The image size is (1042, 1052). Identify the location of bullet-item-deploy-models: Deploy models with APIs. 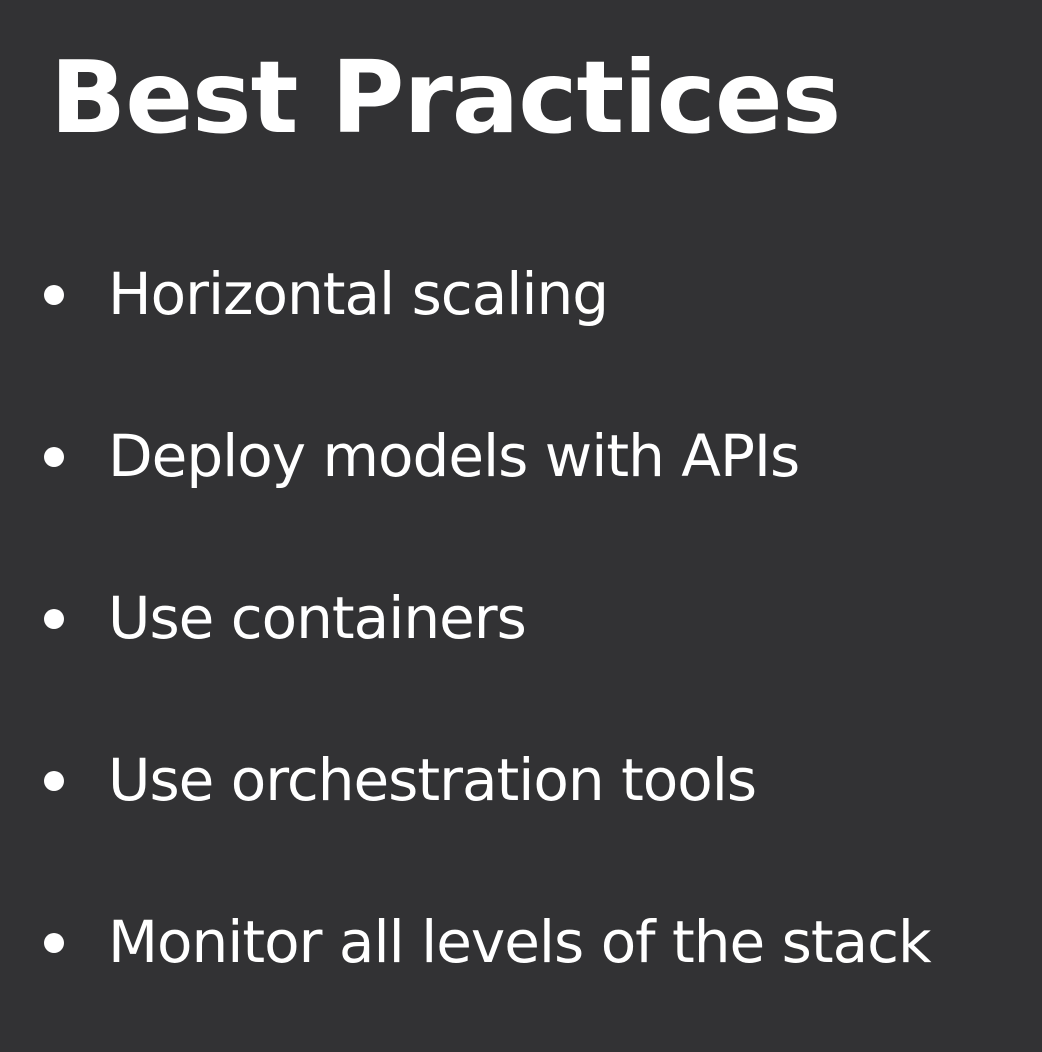
(422, 457).